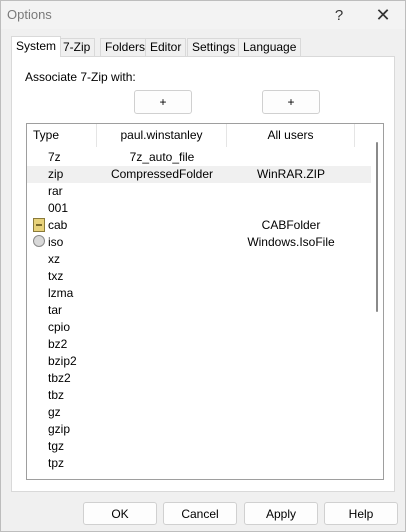 The image size is (406, 532). I want to click on row-type: cpio, so click(59, 327).